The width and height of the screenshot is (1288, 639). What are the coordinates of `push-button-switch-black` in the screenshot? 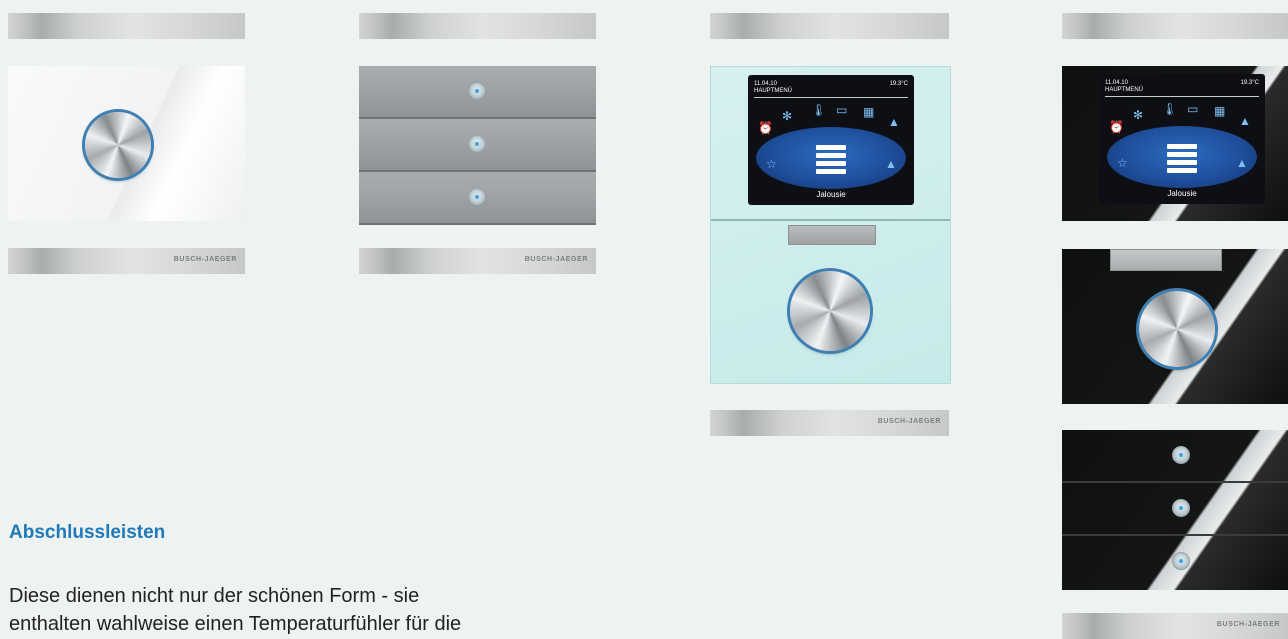 It's located at (1175, 510).